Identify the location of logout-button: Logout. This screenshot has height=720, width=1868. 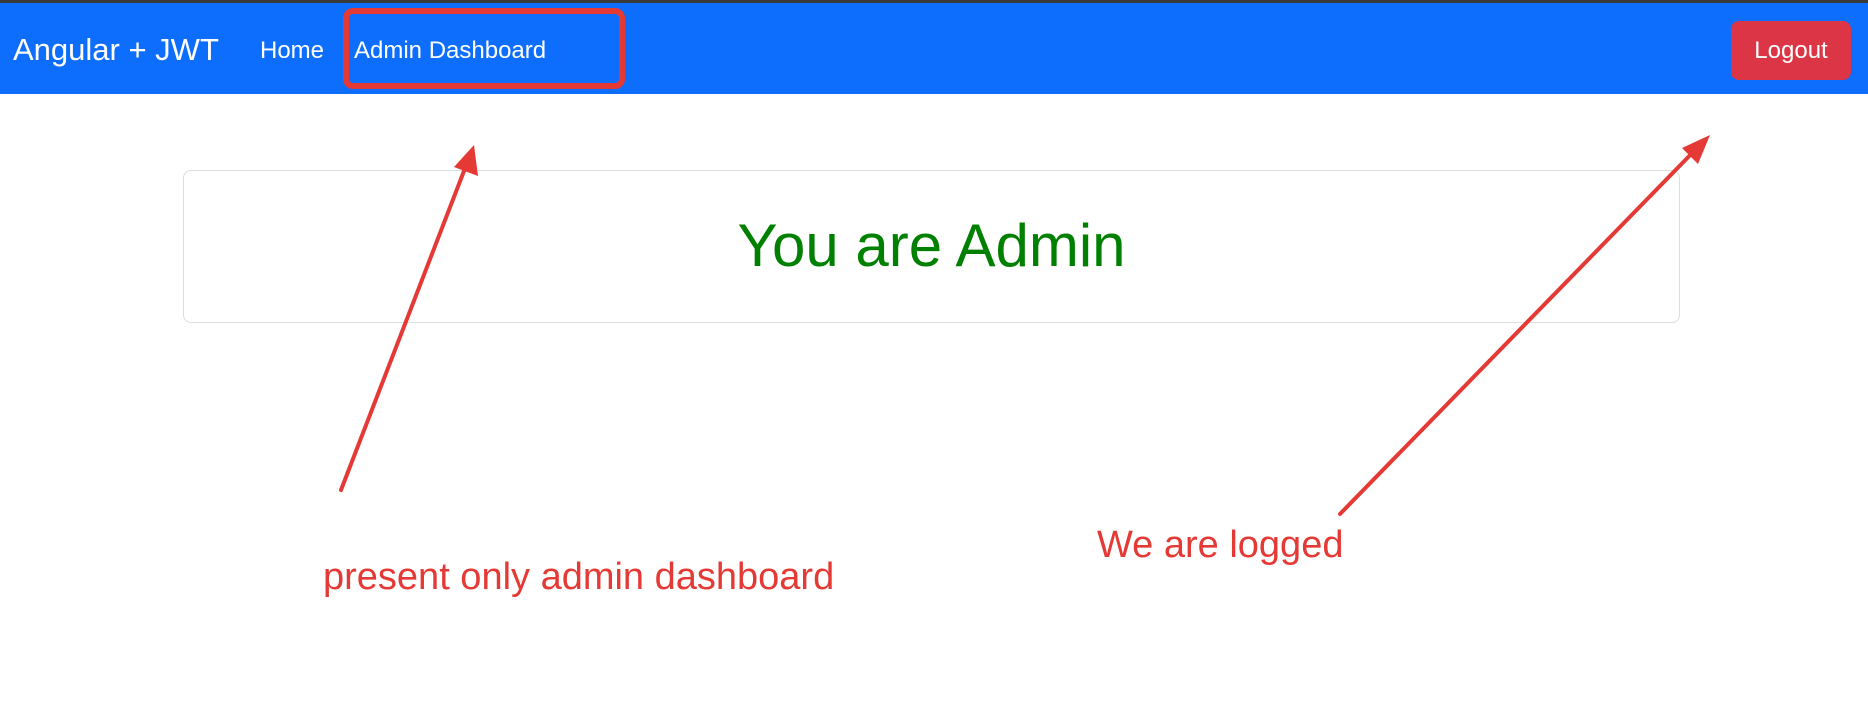
(1791, 50).